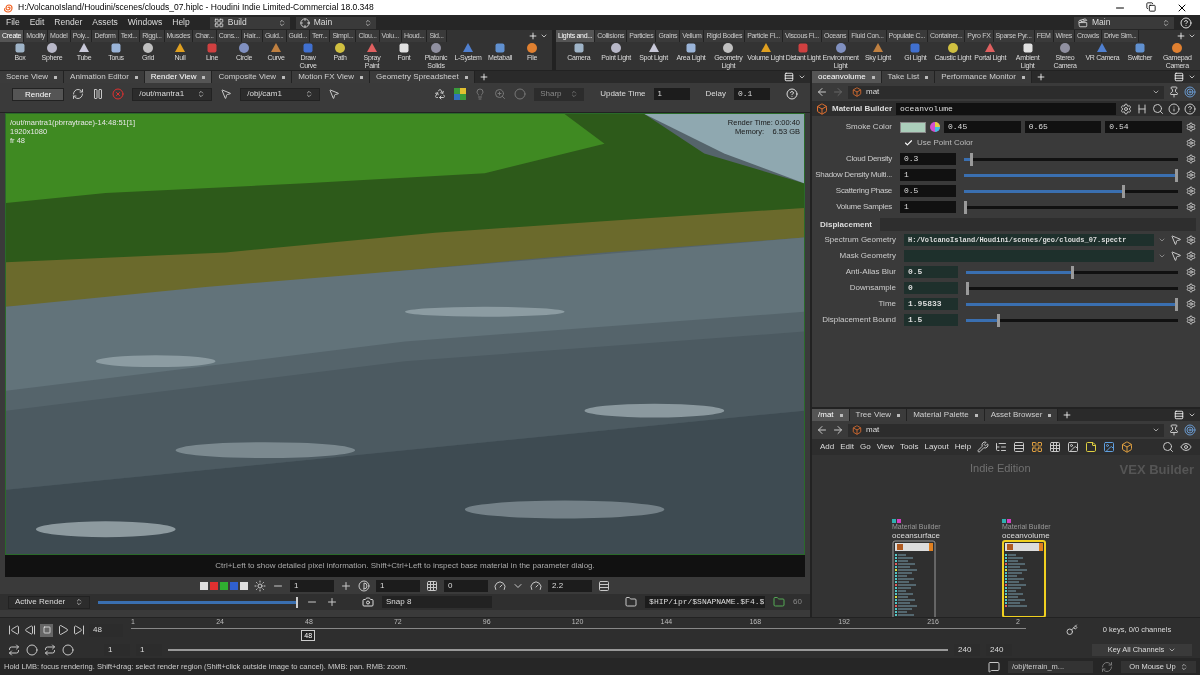  Describe the element at coordinates (104, 77) in the screenshot. I see `pane-tab: Animation Editor` at that location.